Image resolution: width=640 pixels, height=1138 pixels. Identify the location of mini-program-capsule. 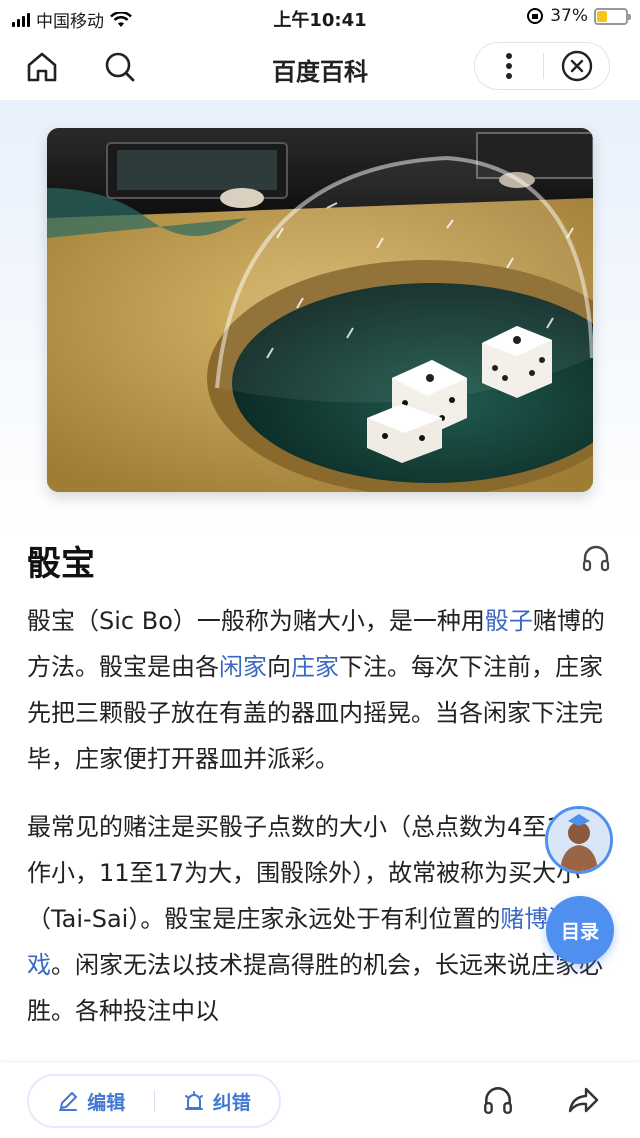
(542, 66).